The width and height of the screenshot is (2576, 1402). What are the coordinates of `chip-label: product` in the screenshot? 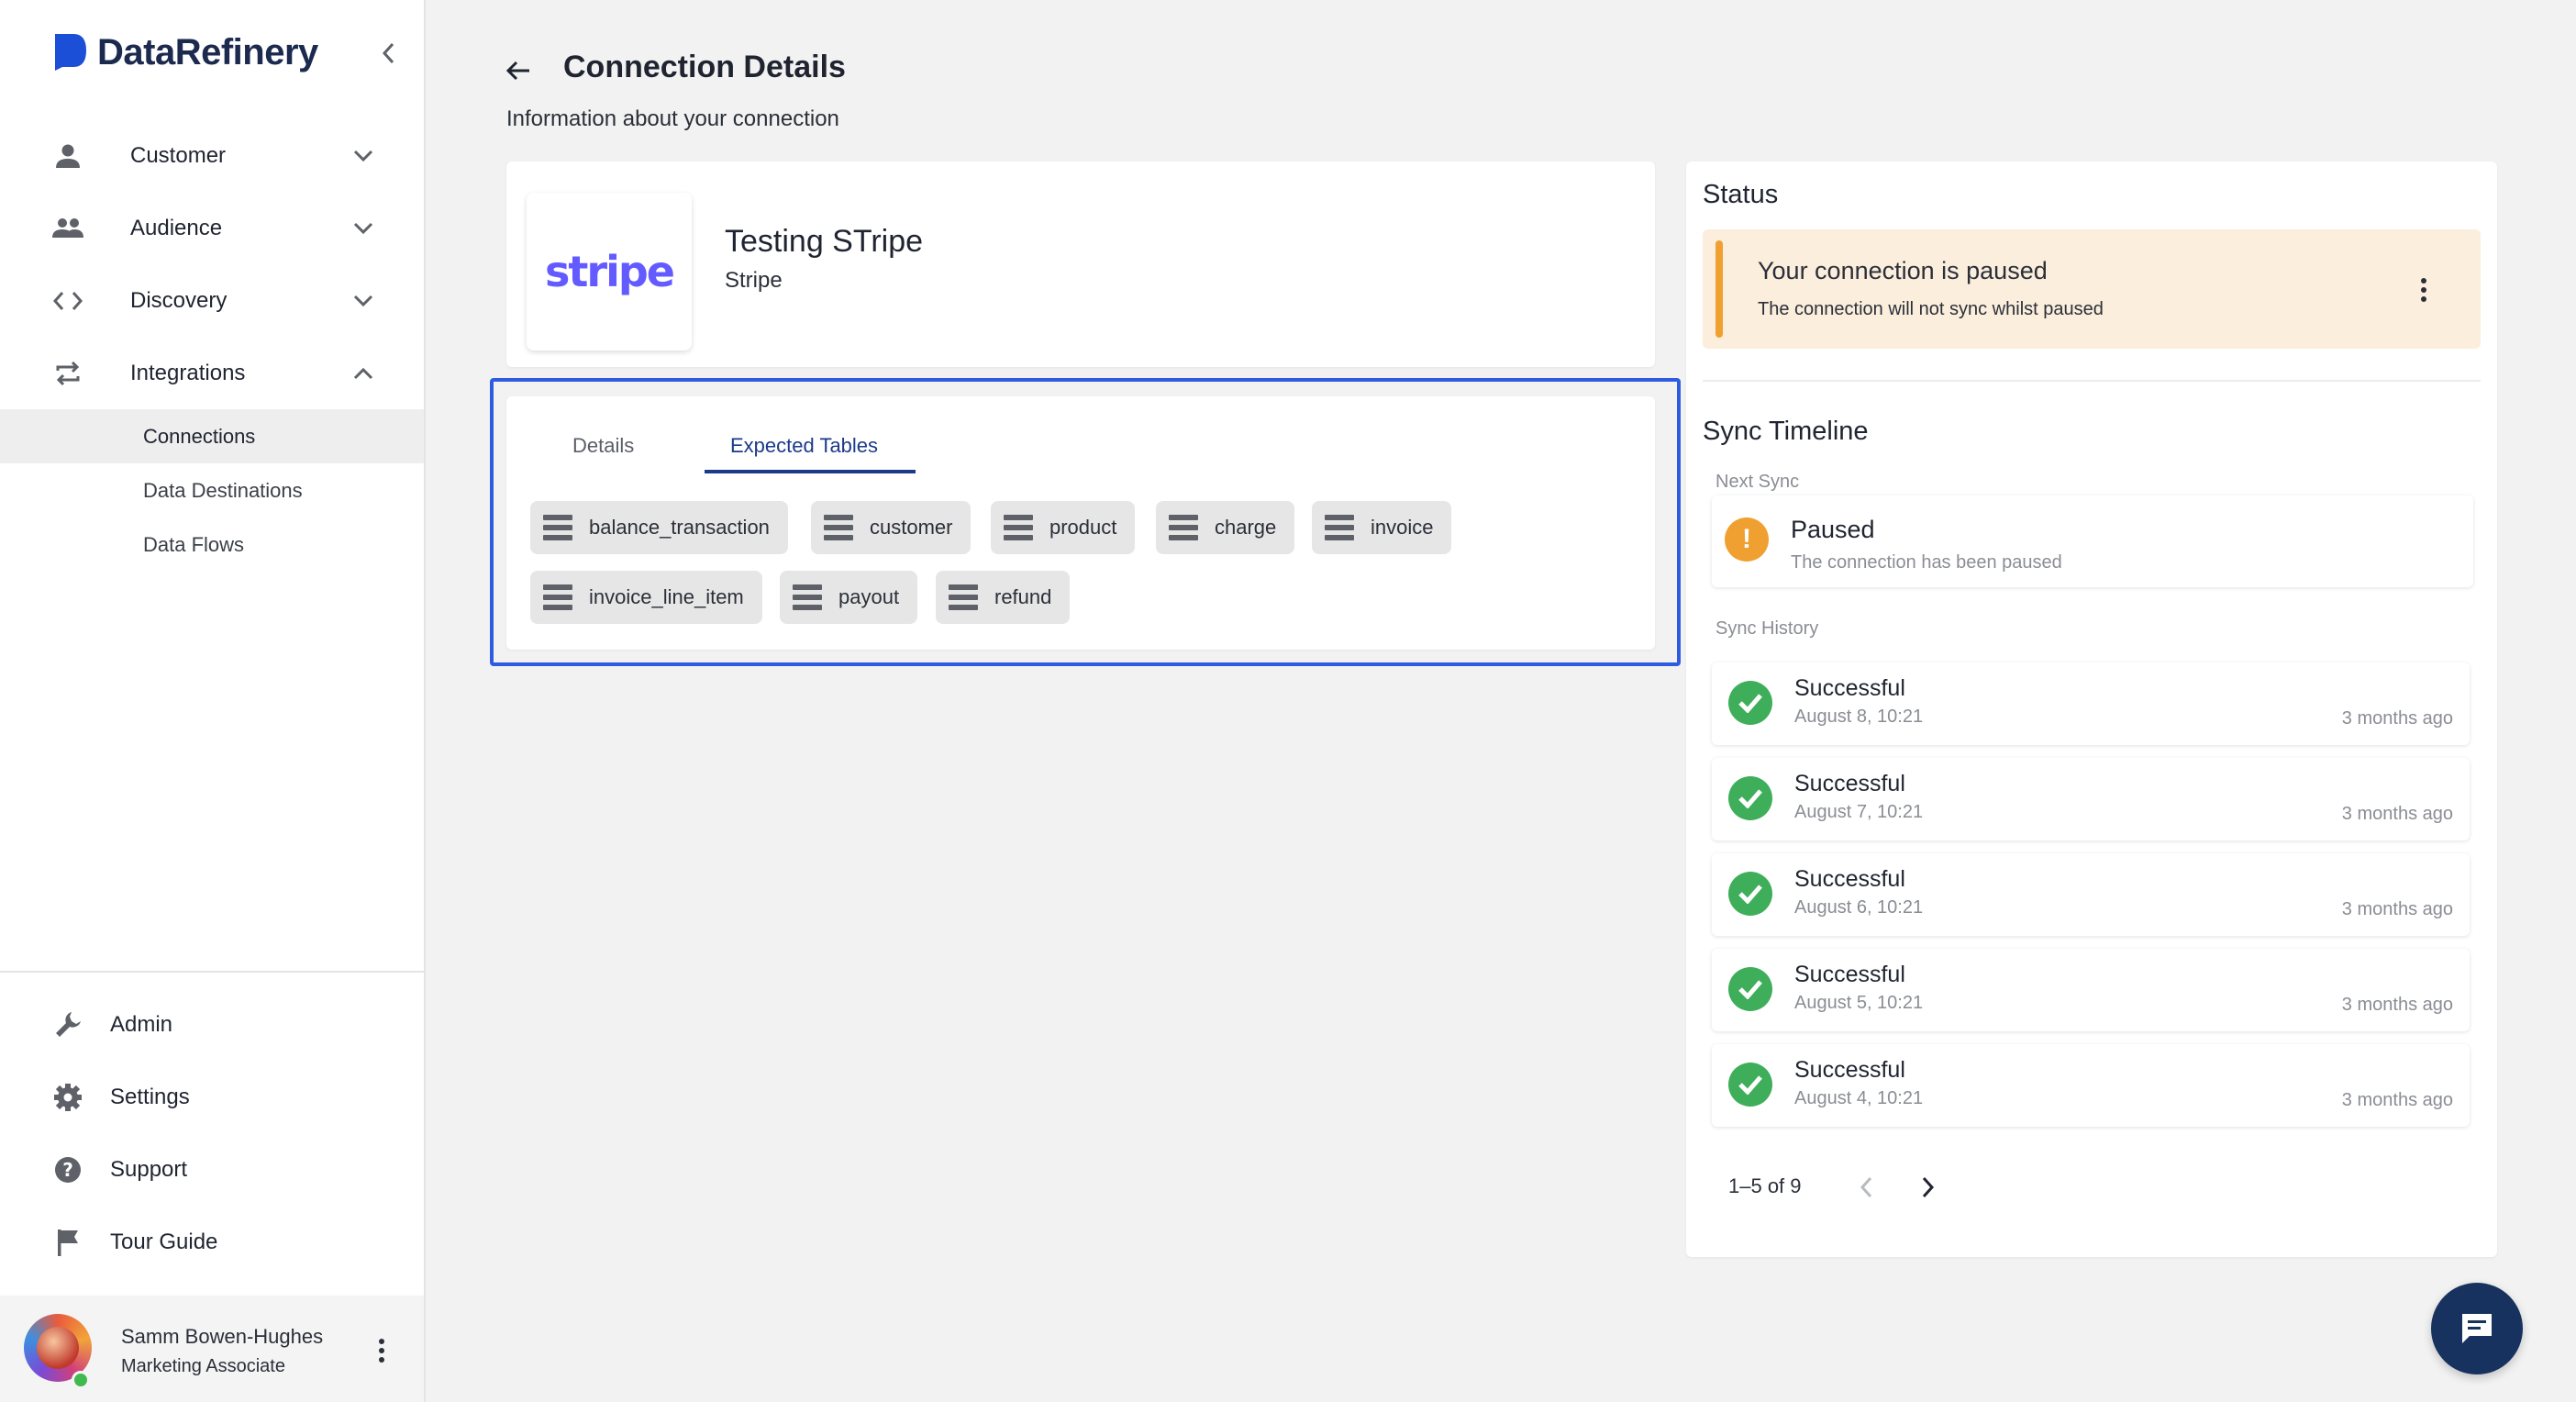 It's located at (1083, 527).